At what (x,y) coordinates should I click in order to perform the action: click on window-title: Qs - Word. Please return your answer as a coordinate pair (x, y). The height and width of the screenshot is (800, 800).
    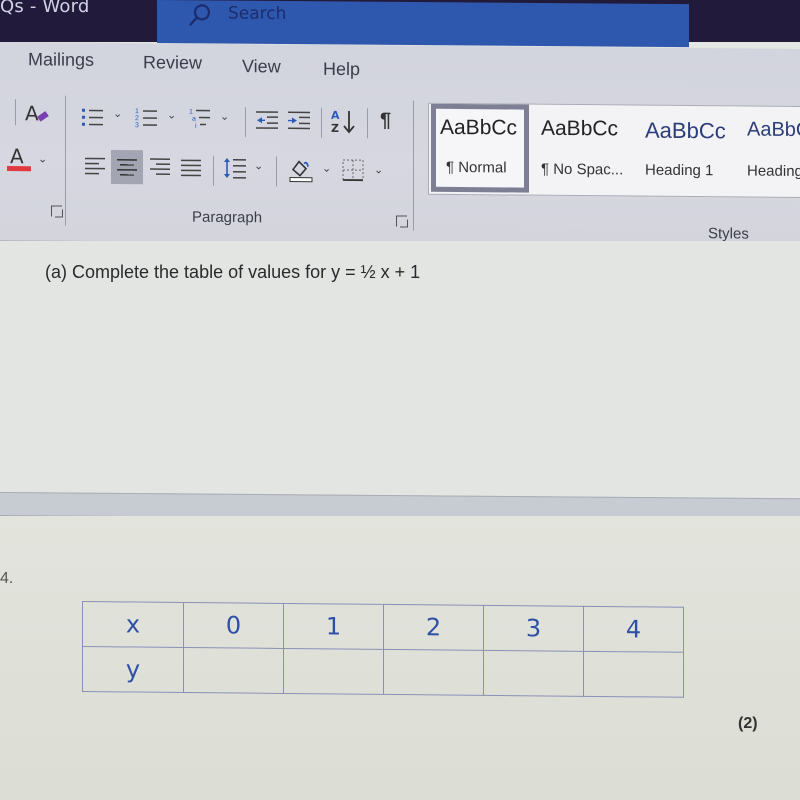
    Looking at the image, I should click on (45, 8).